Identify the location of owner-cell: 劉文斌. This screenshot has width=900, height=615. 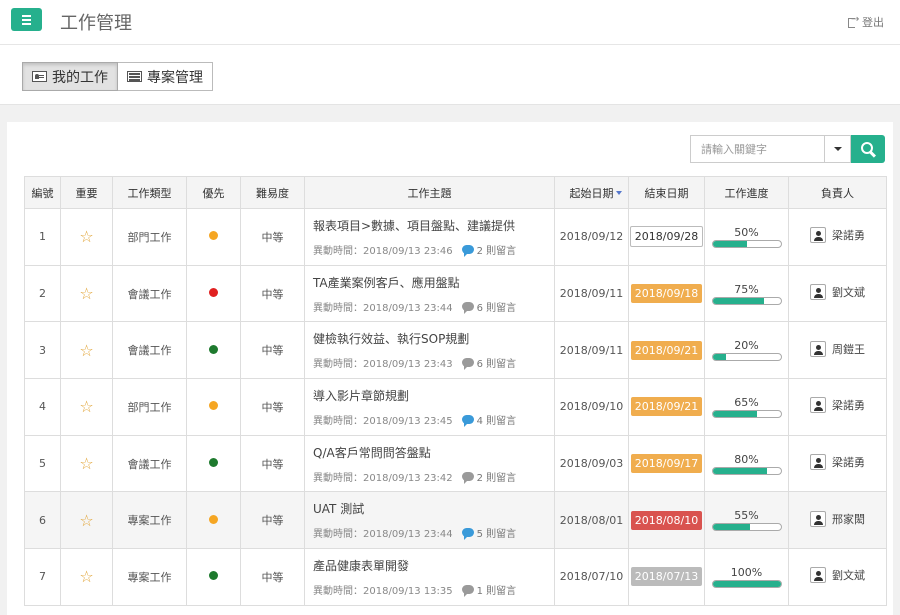
(837, 293).